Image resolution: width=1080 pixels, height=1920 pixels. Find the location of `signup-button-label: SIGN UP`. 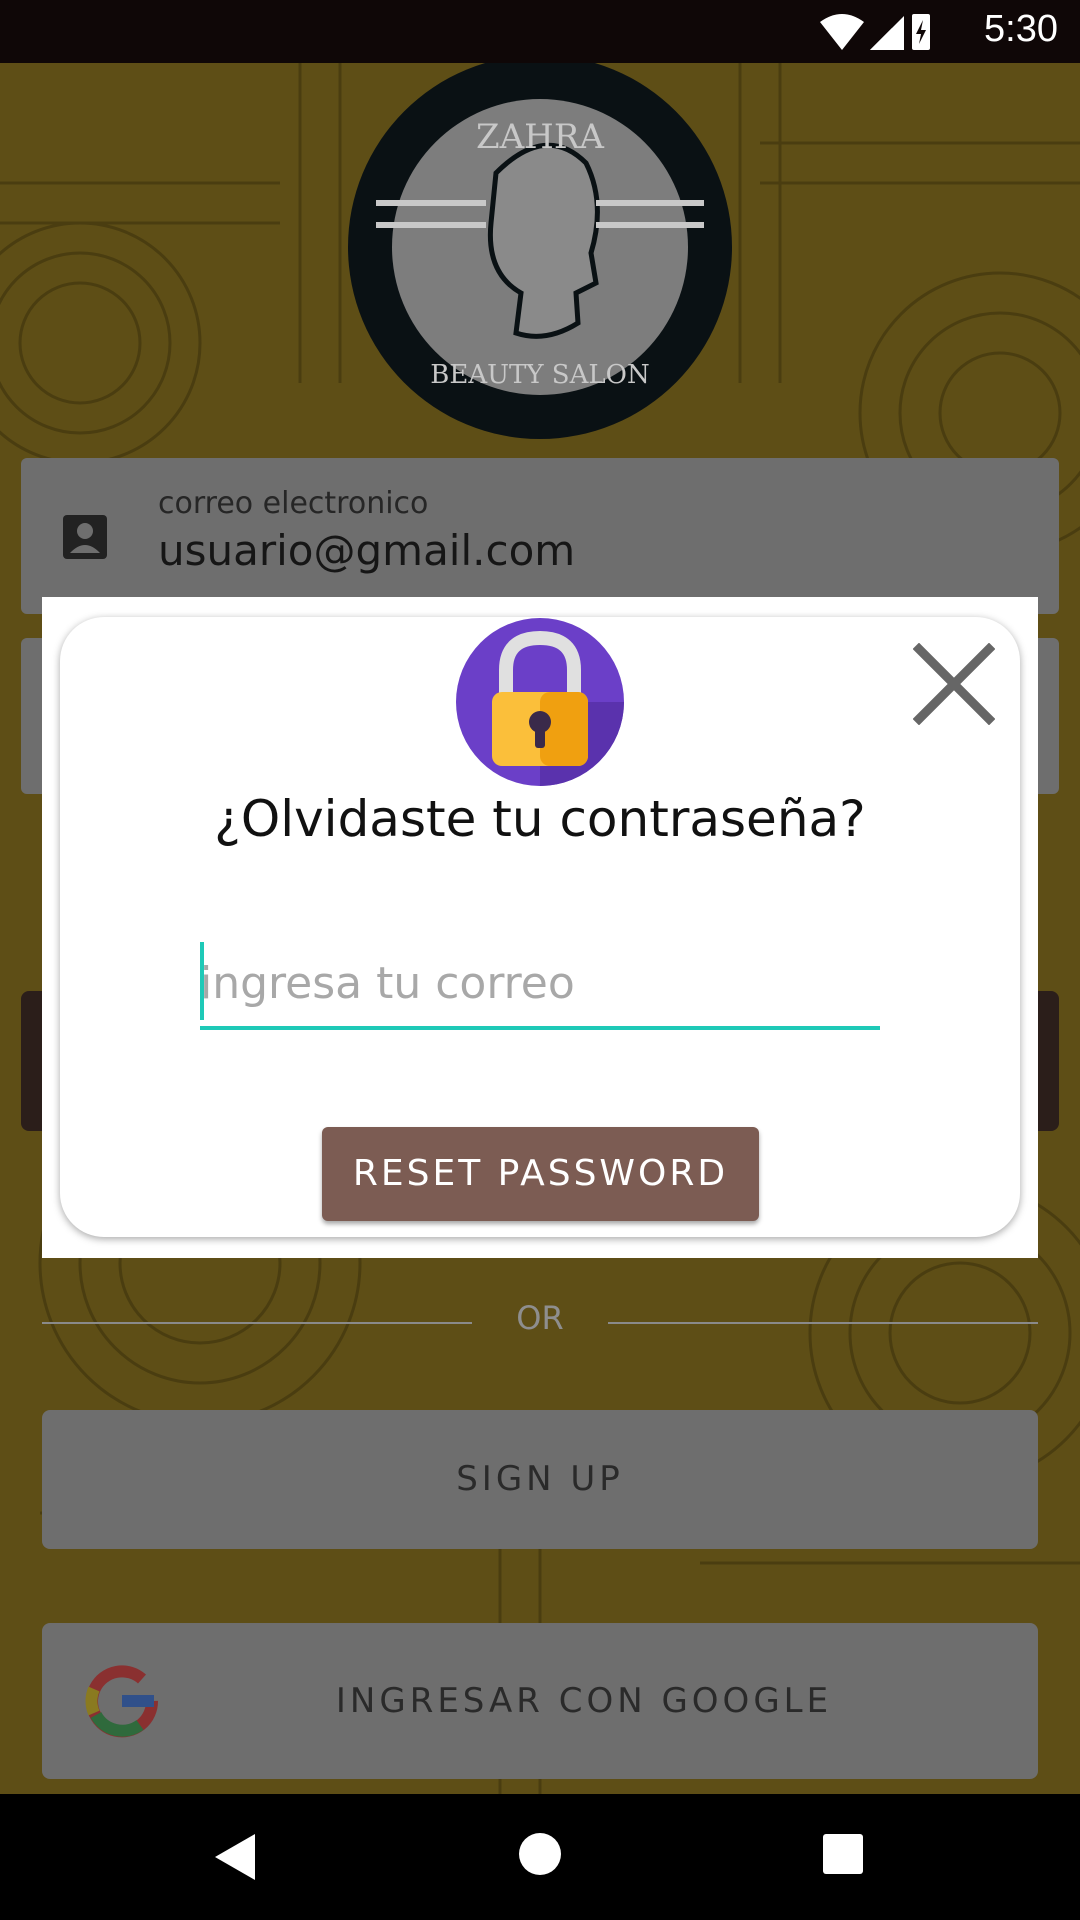

signup-button-label: SIGN UP is located at coordinates (540, 1479).